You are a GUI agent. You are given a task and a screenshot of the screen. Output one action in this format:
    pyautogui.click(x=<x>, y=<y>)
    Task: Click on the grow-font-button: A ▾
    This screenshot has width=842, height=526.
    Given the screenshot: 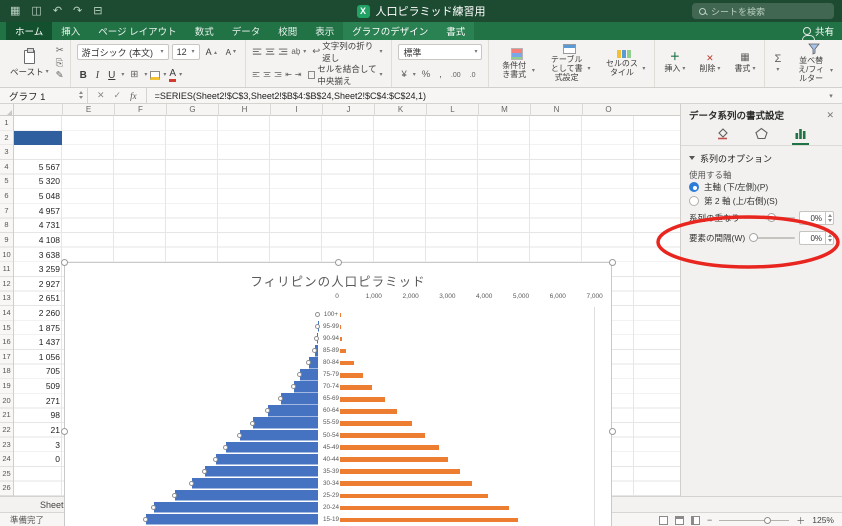 What is the action you would take?
    pyautogui.click(x=211, y=52)
    